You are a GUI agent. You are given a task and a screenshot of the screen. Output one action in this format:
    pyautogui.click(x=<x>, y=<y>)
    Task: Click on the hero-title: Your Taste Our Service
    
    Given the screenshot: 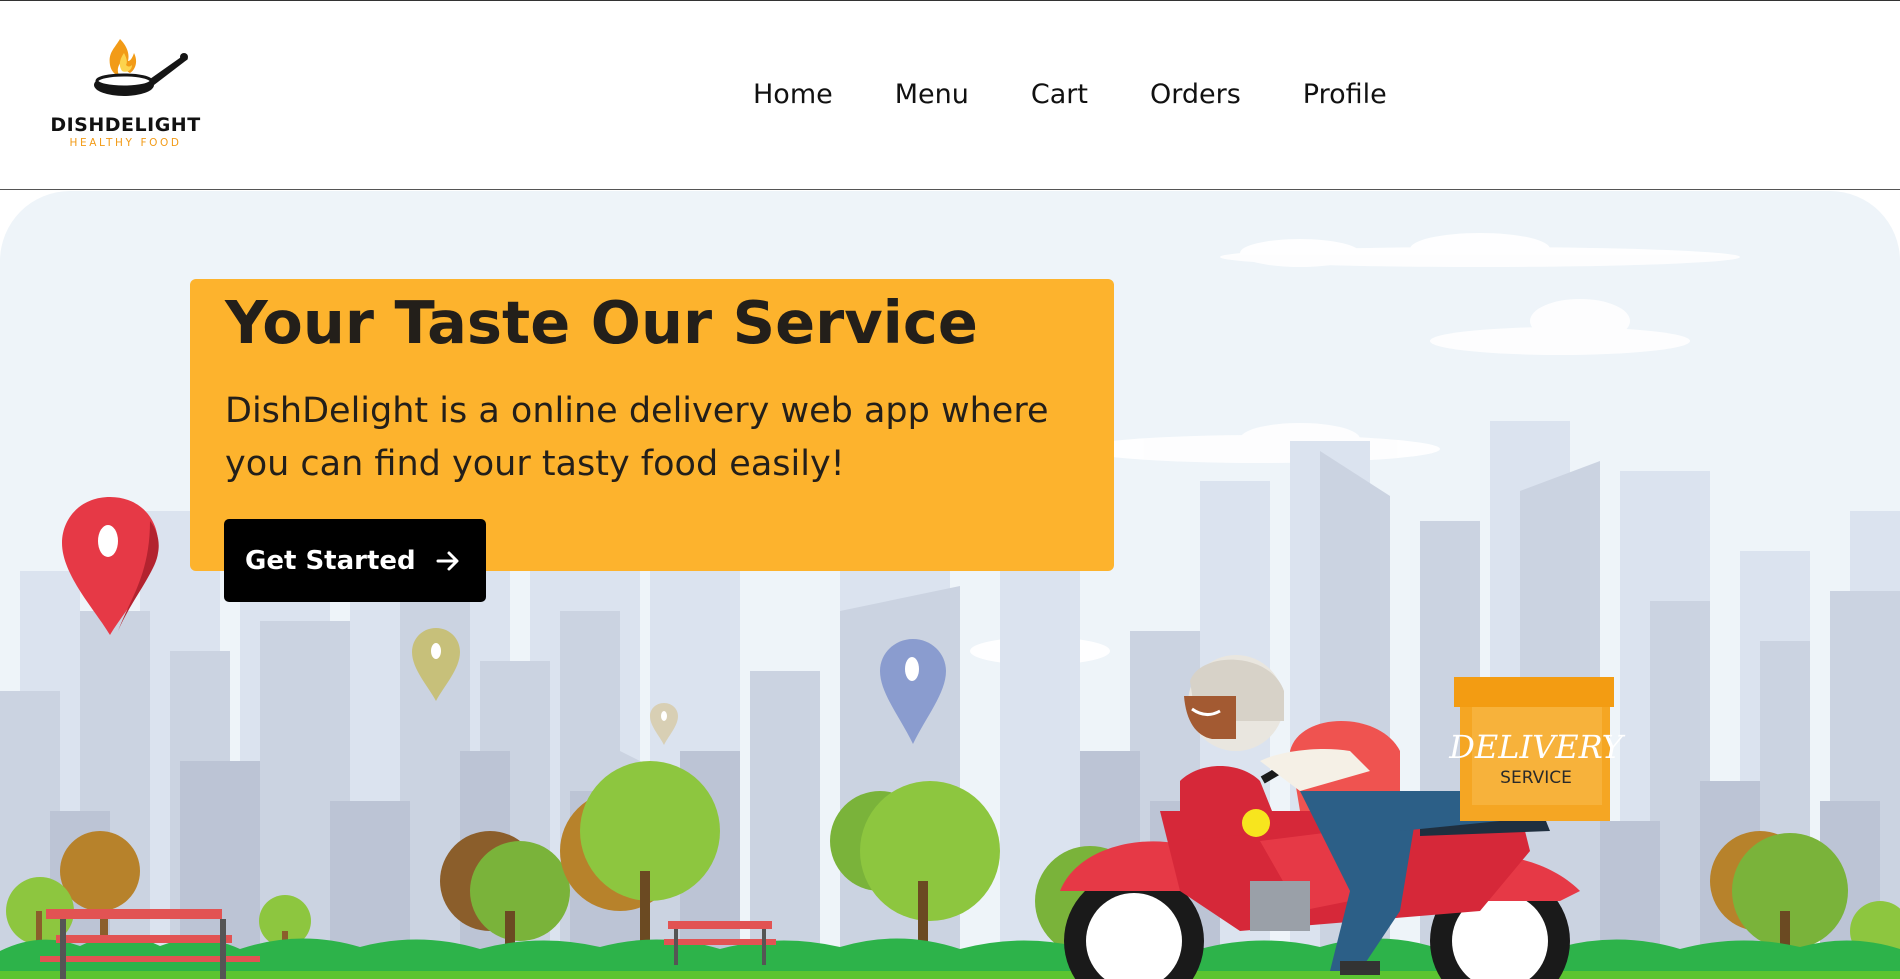 What is the action you would take?
    pyautogui.click(x=601, y=322)
    